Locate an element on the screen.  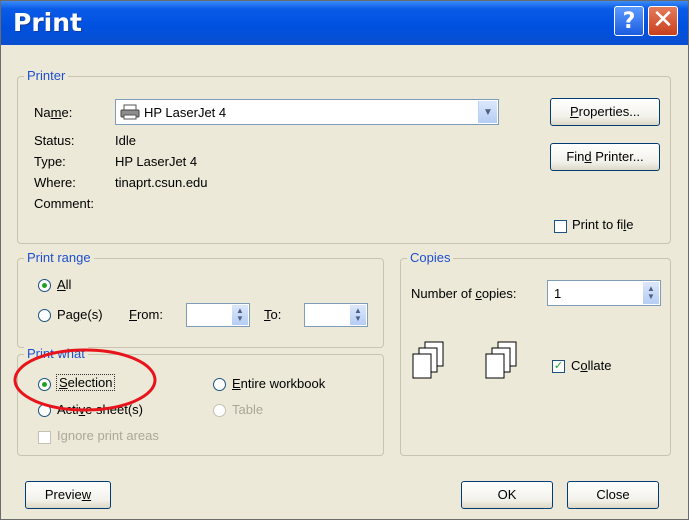
from-spinner-arrows-icon: ▲ ▼ is located at coordinates (240, 315).